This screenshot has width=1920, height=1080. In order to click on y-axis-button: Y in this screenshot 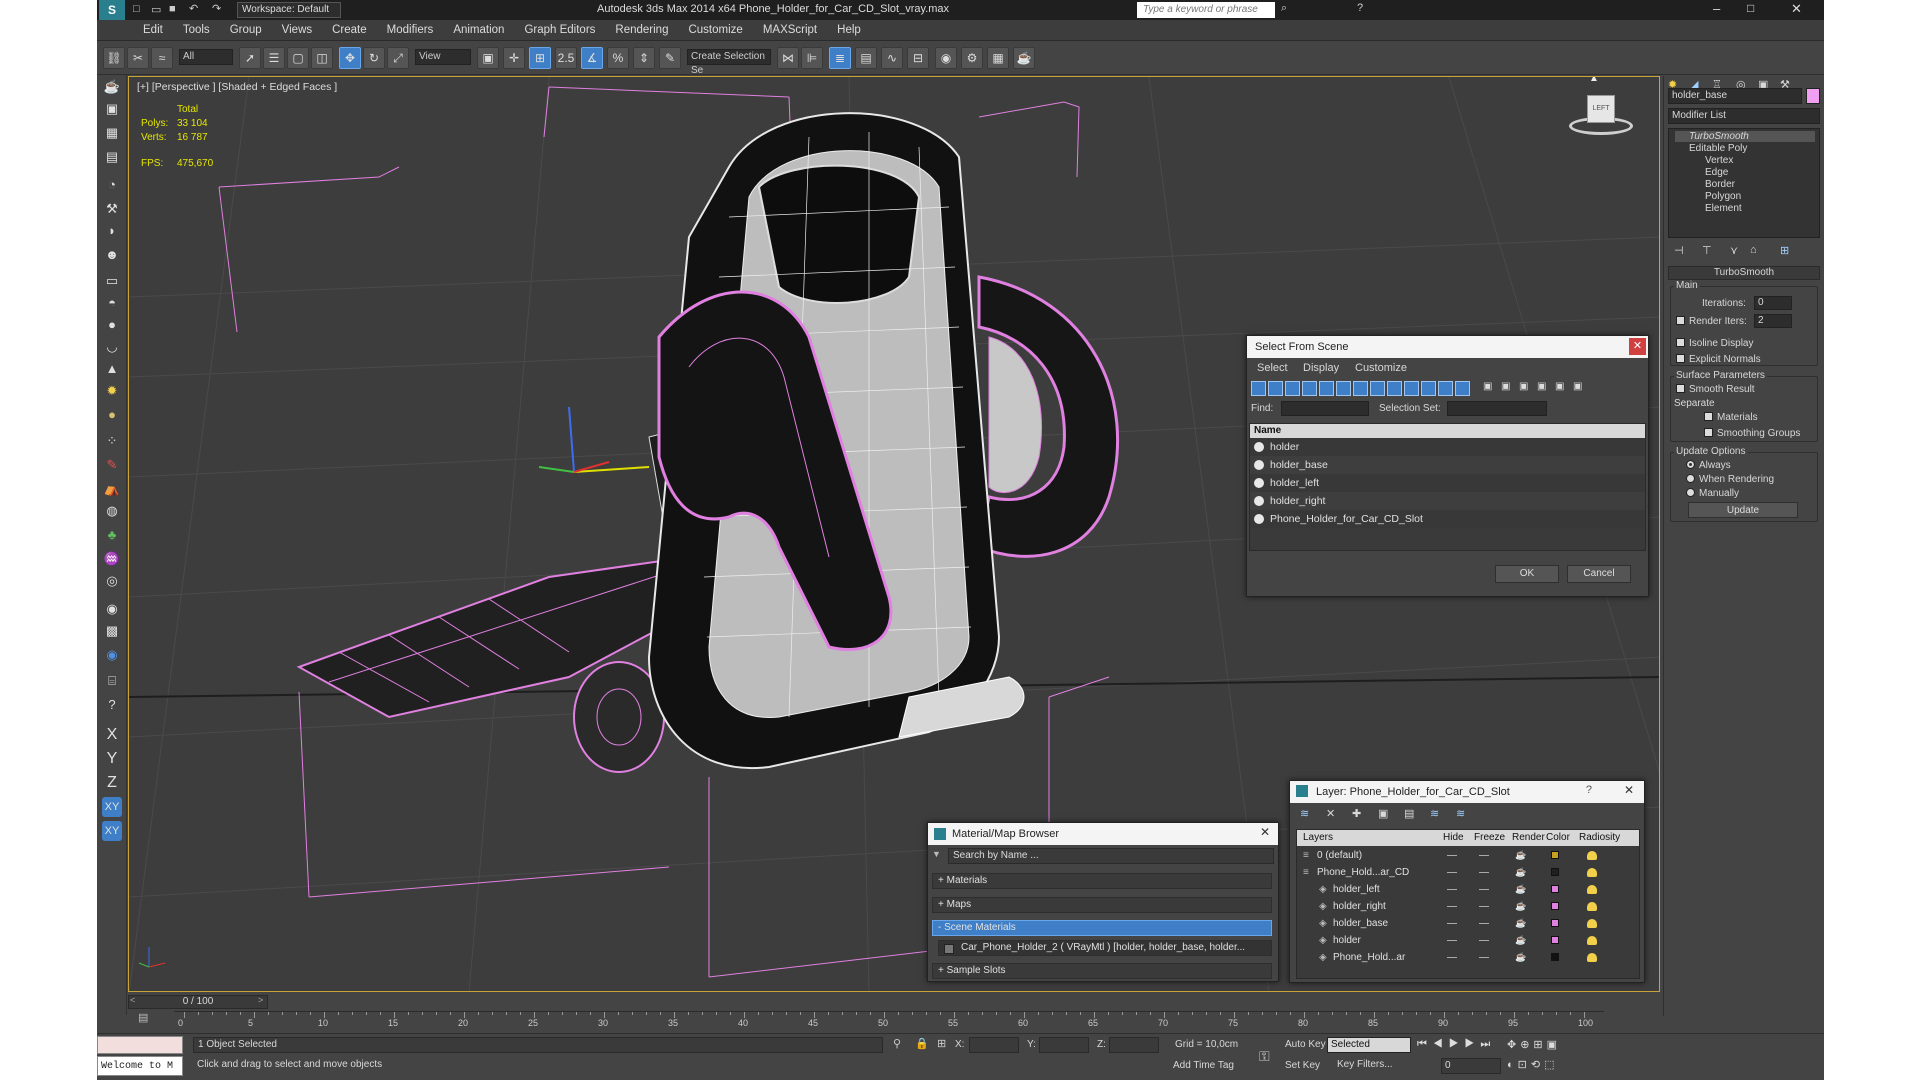, I will do `click(112, 759)`.